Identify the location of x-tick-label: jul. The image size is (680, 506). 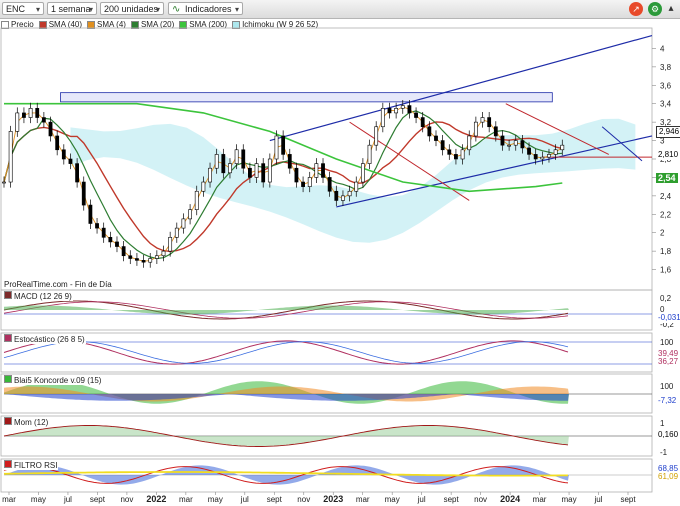
(244, 499).